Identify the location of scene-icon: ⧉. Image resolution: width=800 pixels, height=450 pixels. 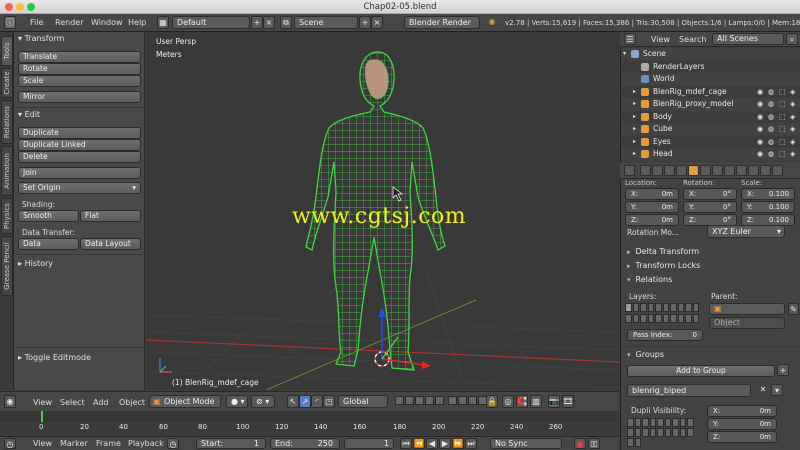
(286, 22).